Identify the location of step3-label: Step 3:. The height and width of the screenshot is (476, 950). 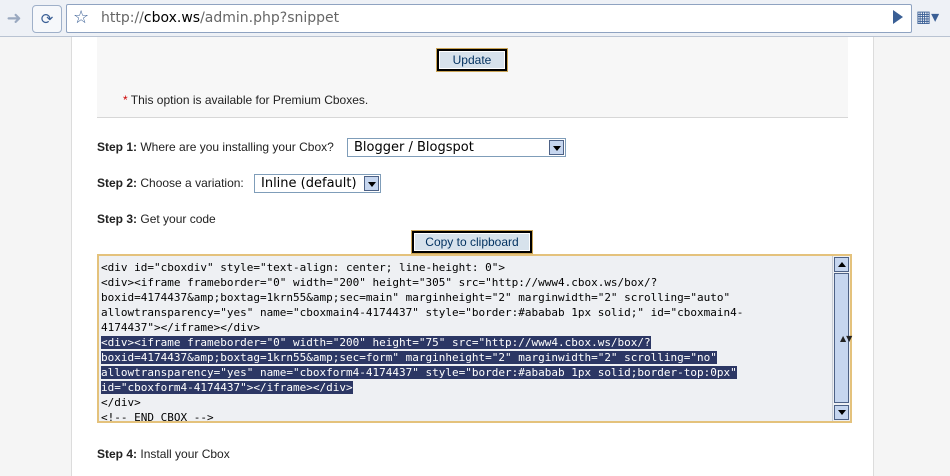
(117, 219).